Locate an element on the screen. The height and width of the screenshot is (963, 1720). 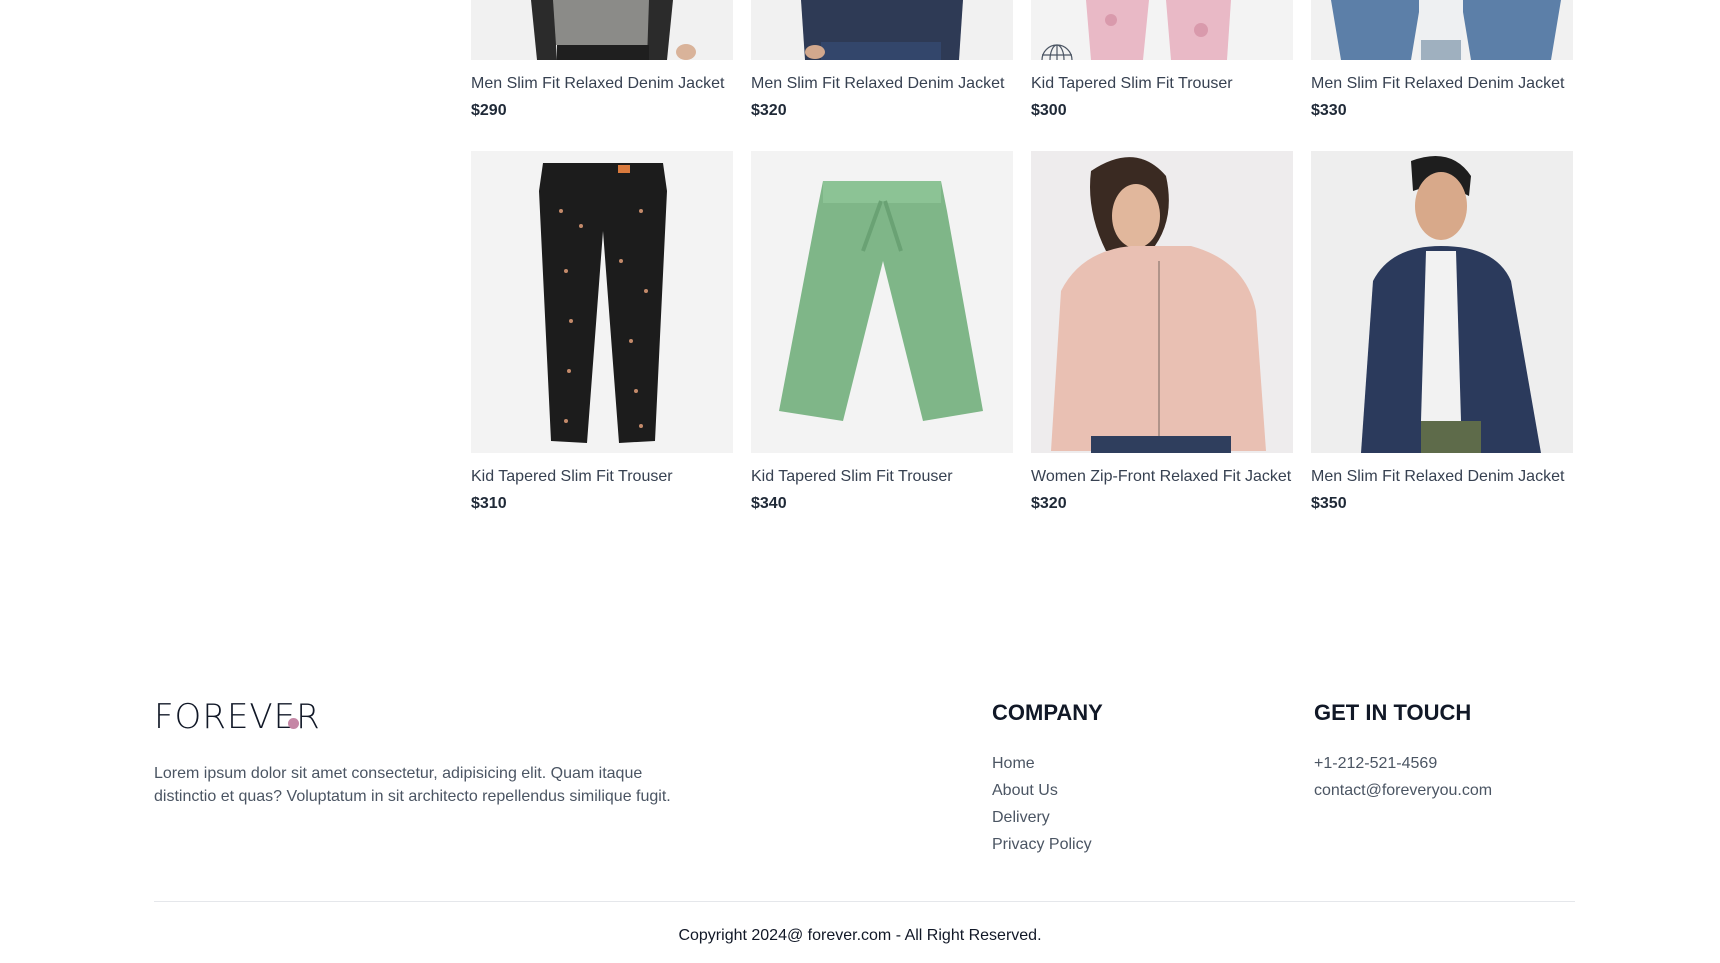
footer-link-about: About Us is located at coordinates (1042, 790).